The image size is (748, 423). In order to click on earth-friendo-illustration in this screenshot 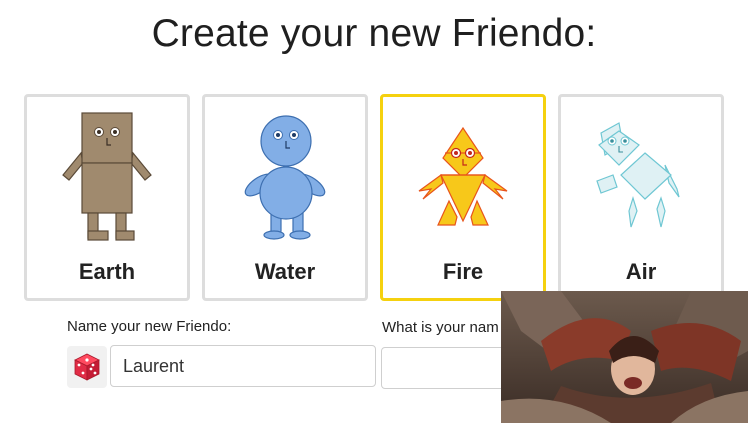, I will do `click(107, 176)`.